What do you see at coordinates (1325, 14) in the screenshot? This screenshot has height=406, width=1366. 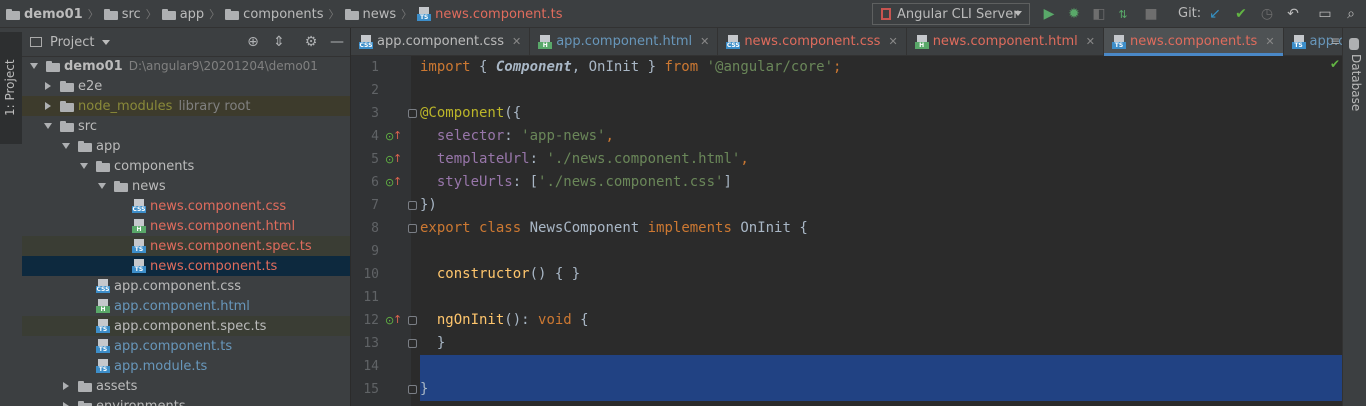 I see `presentation-icon: ▭` at bounding box center [1325, 14].